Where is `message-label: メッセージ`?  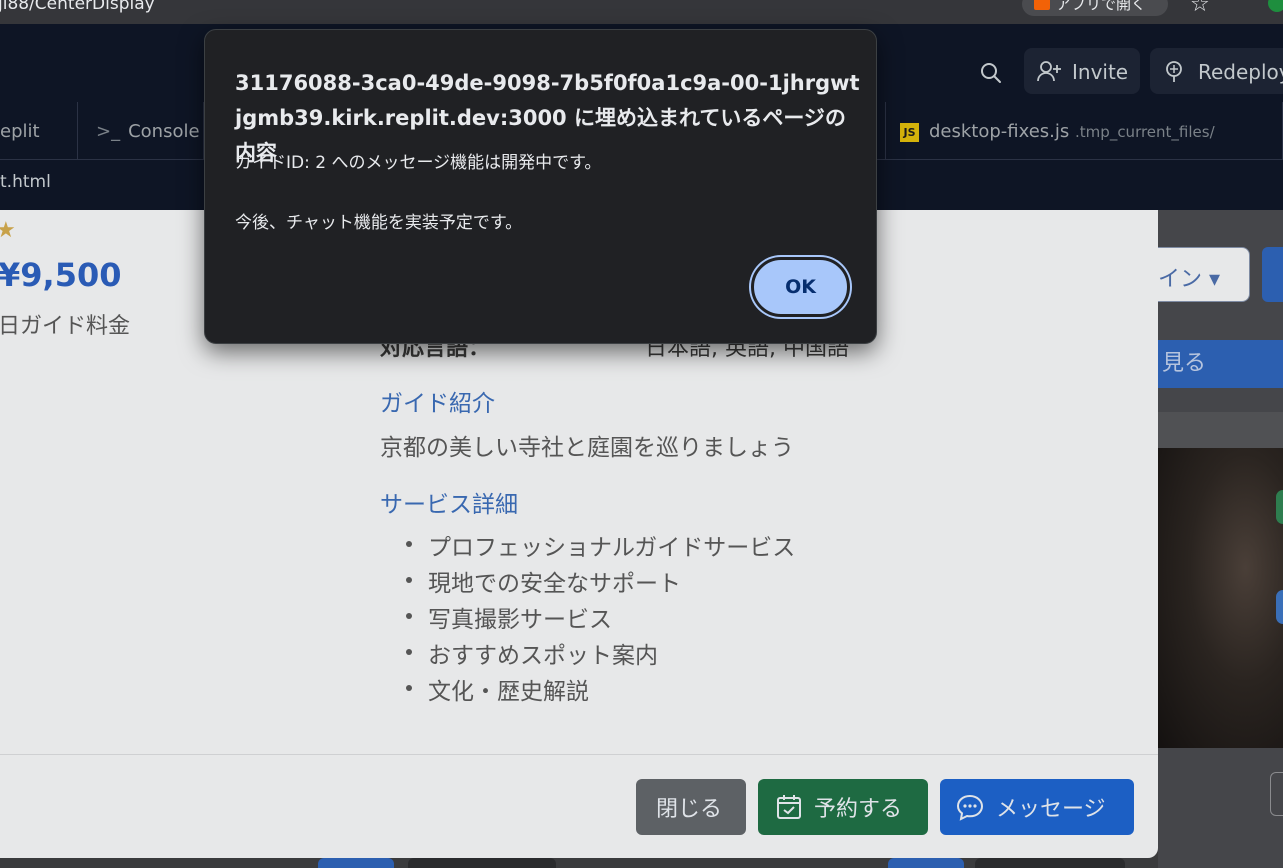 message-label: メッセージ is located at coordinates (1051, 809).